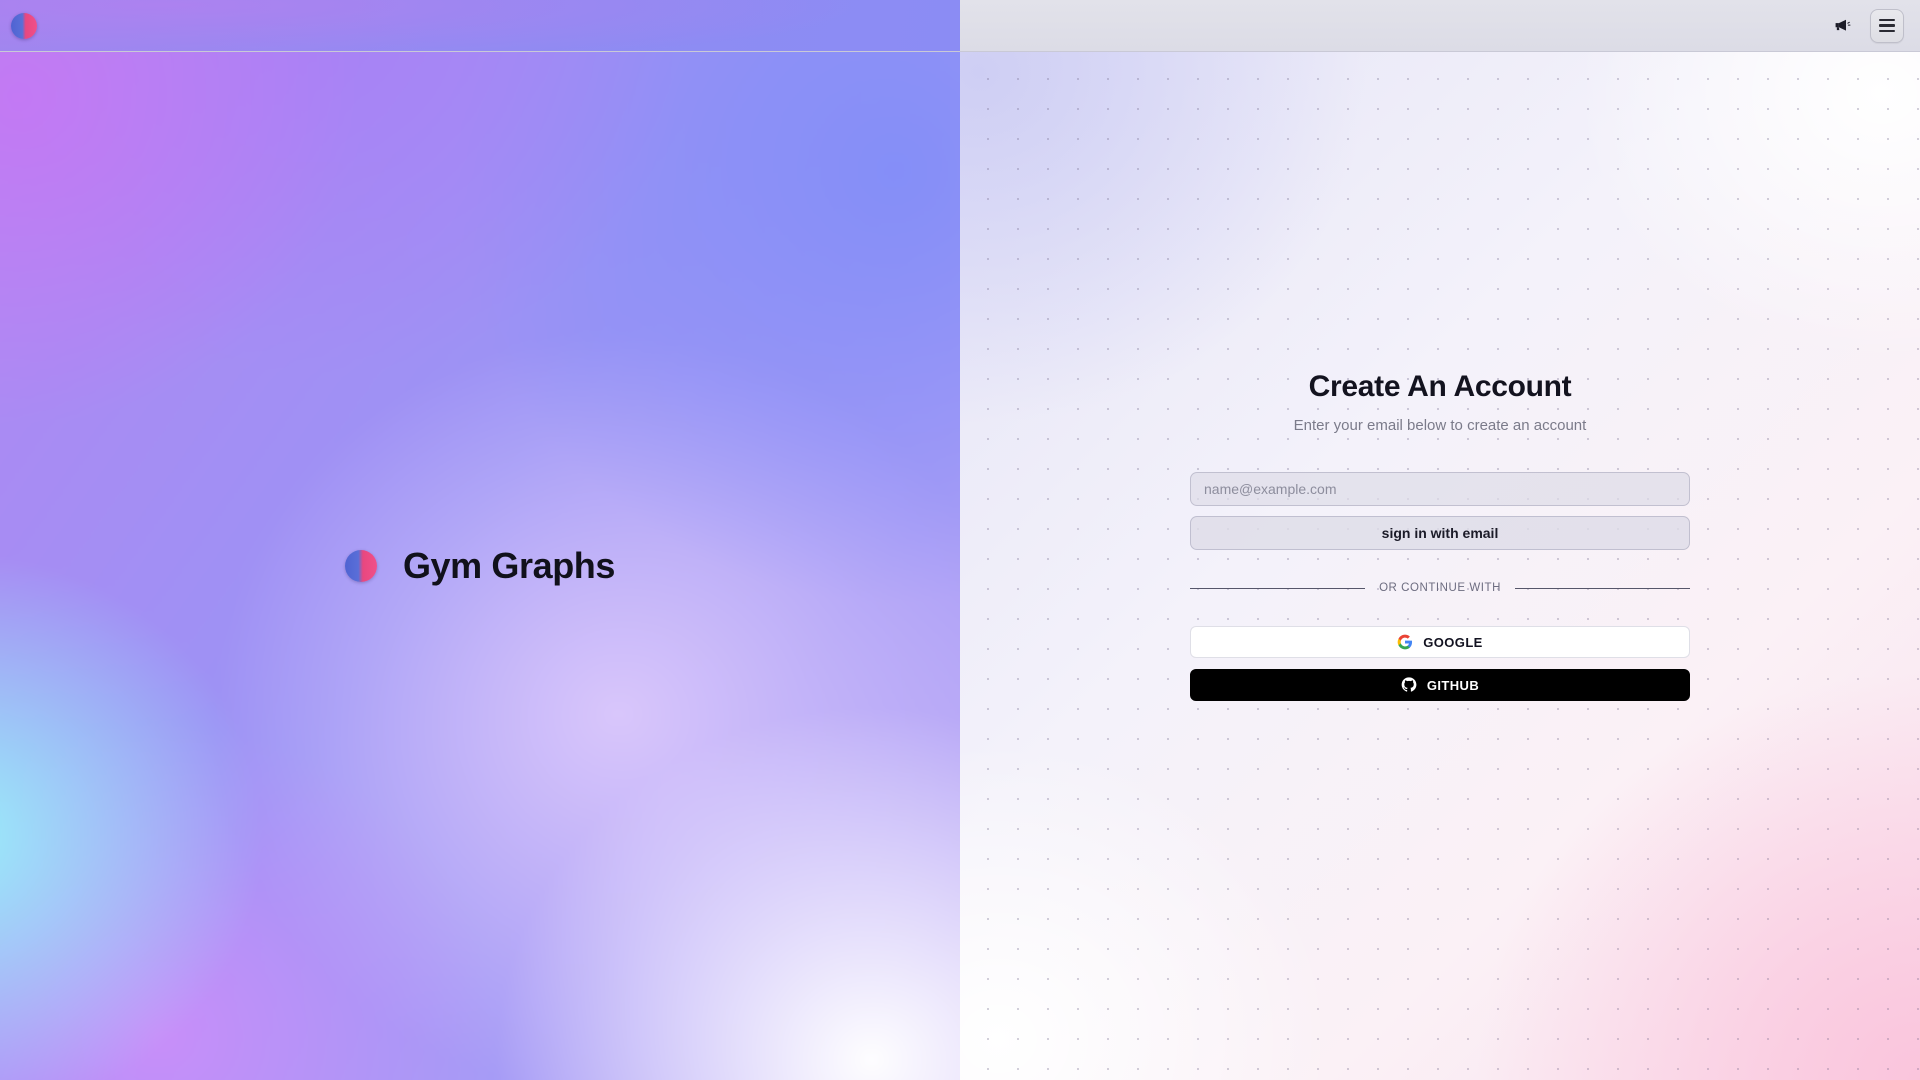 This screenshot has height=1080, width=1920. What do you see at coordinates (1409, 684) in the screenshot?
I see `github-icon` at bounding box center [1409, 684].